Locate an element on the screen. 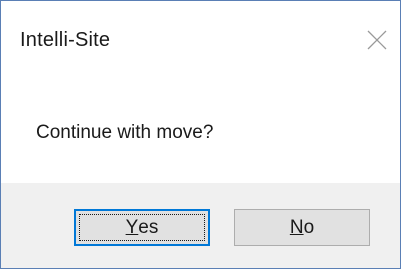 The width and height of the screenshot is (401, 269). no-label-rest: o is located at coordinates (309, 227).